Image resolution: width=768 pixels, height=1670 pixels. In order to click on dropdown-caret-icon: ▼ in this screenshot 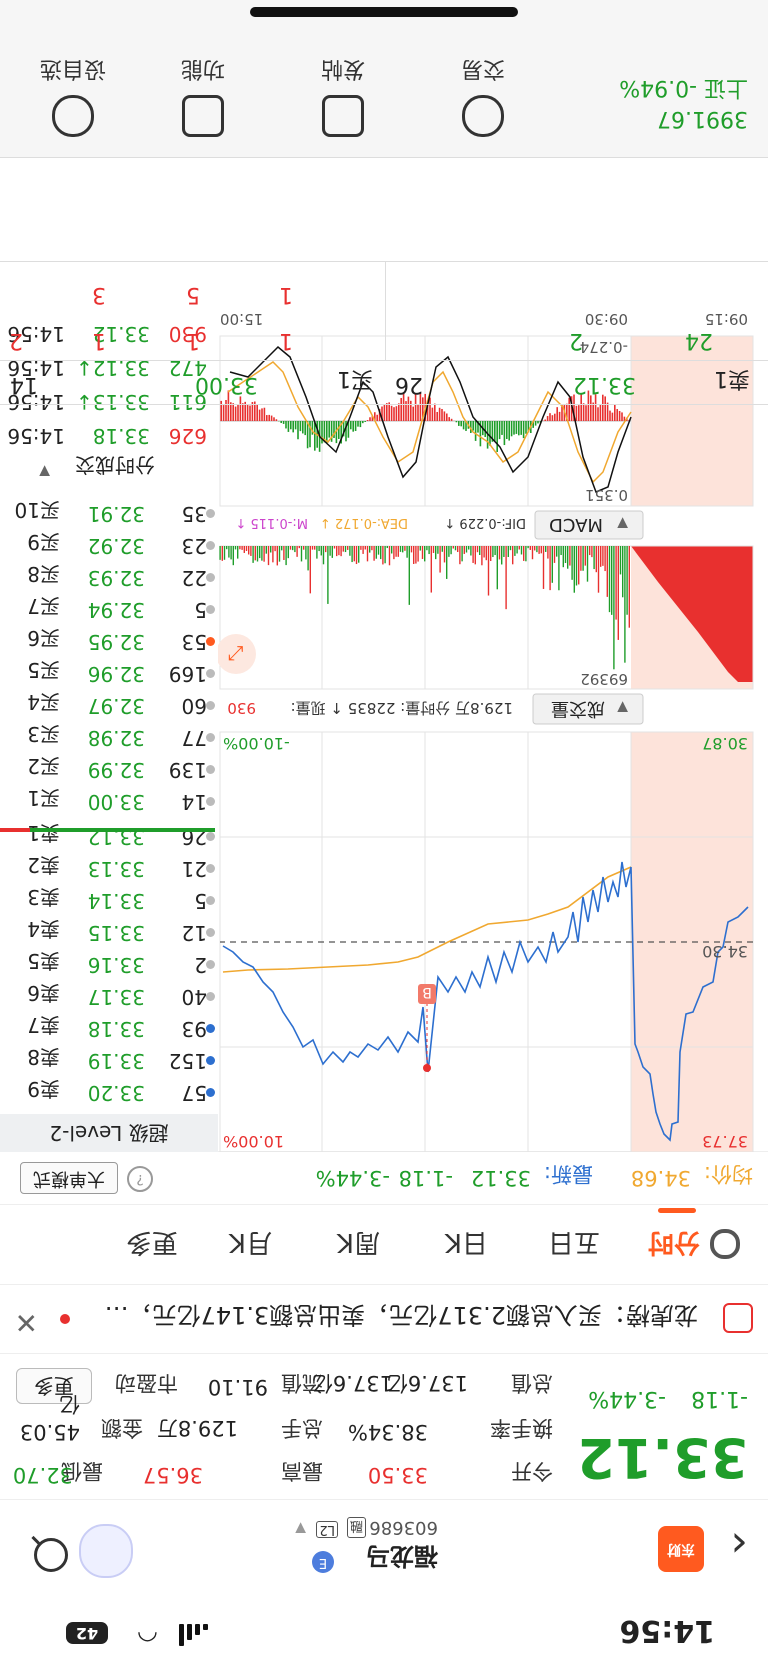, I will do `click(300, 1528)`.